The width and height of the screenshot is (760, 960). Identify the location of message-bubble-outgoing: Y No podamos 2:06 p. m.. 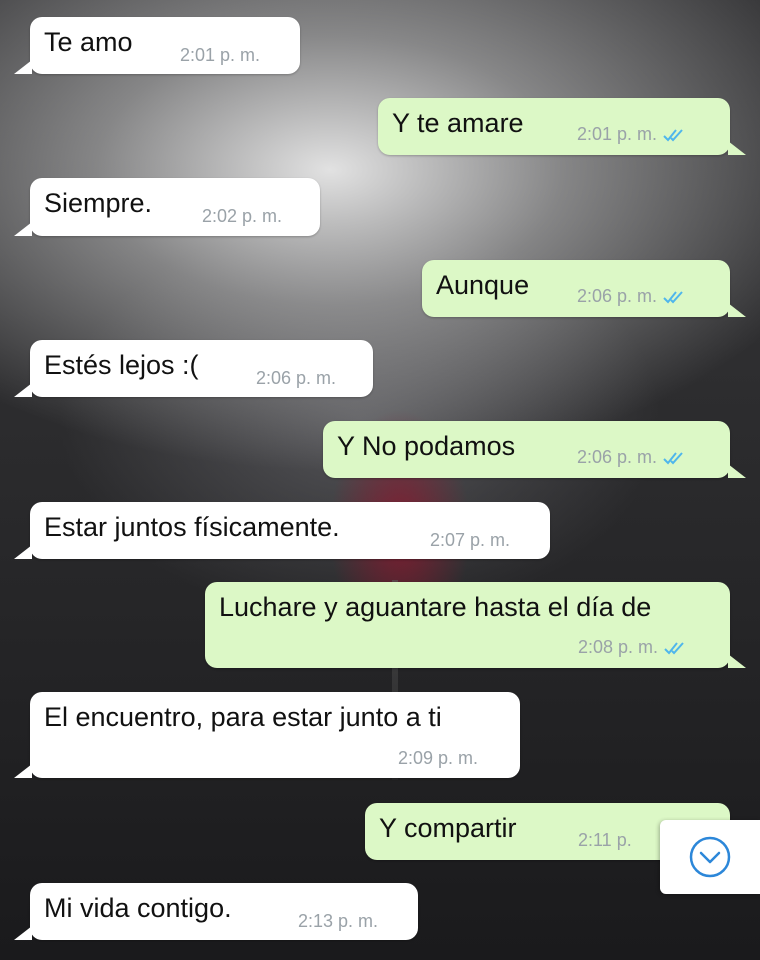
(534, 449).